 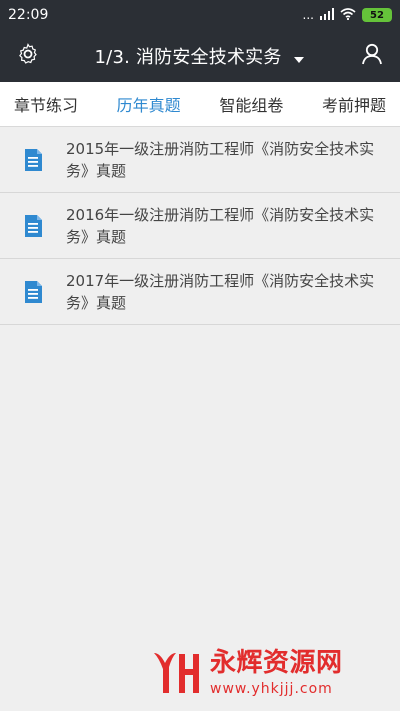 I want to click on watermark-logo-icon, so click(x=176, y=673).